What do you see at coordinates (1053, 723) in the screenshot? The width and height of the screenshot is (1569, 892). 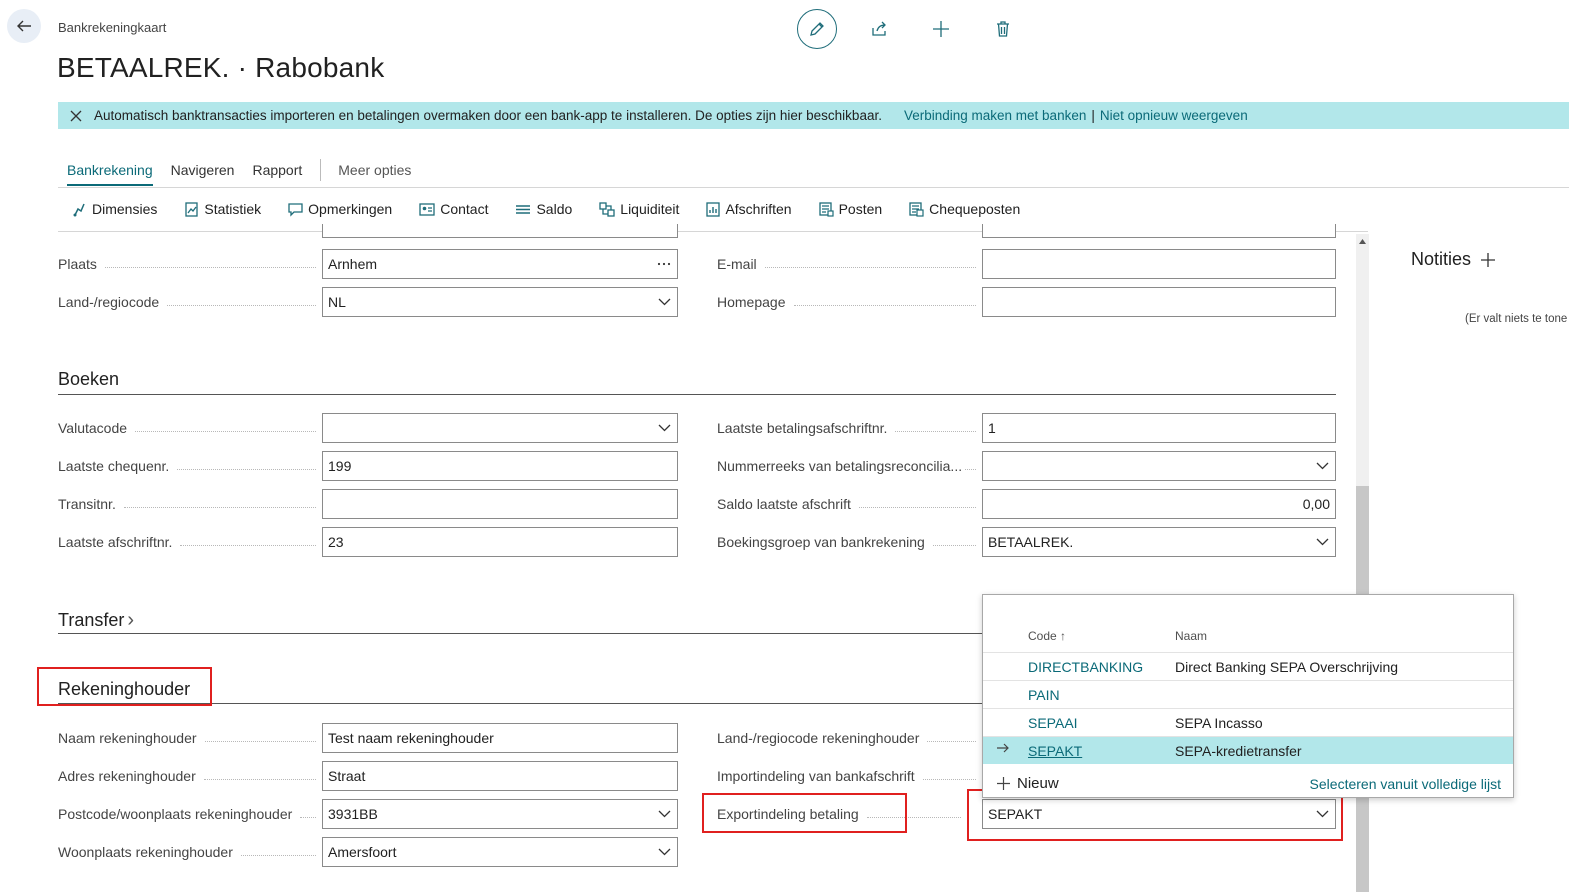 I see `lookup-row-code: SEPAAI` at bounding box center [1053, 723].